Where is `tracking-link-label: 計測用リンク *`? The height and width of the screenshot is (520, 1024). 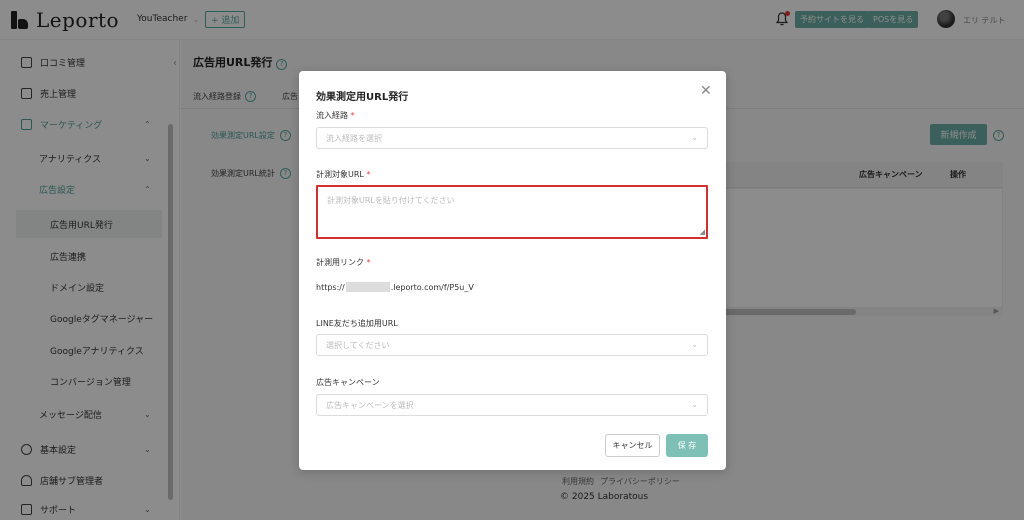 tracking-link-label: 計測用リンク * is located at coordinates (343, 262).